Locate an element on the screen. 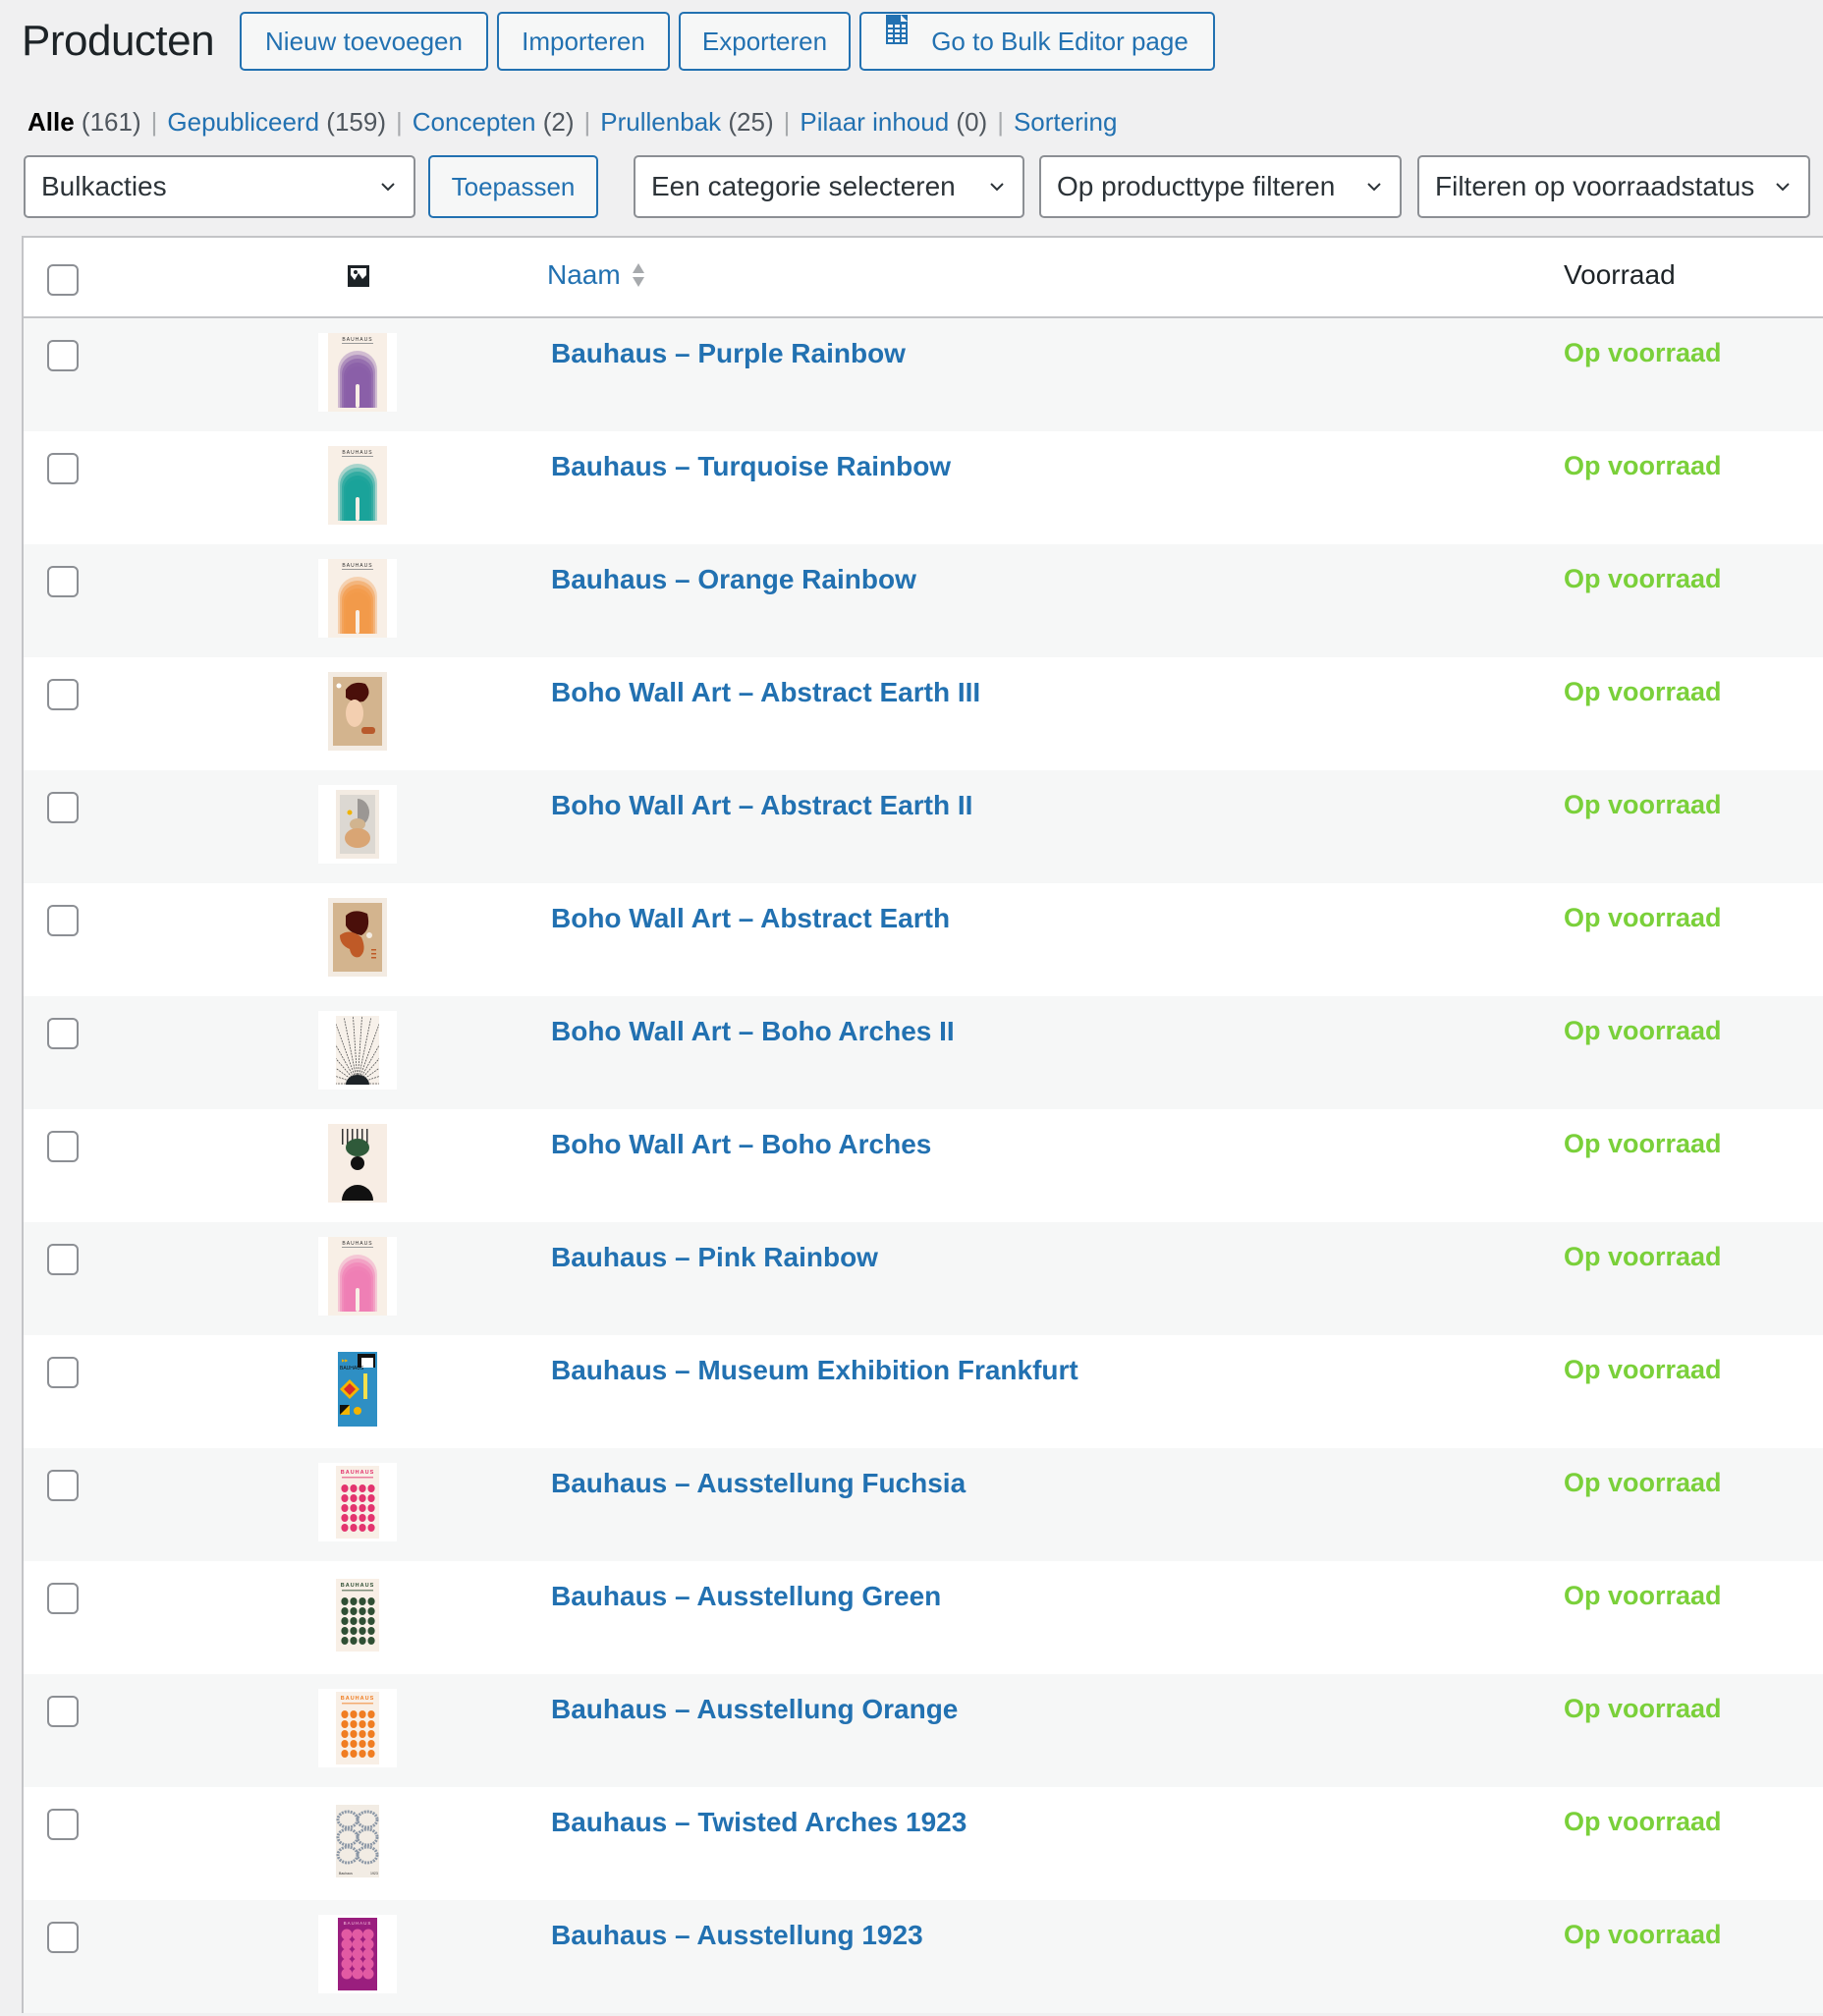  select-all-checkbox is located at coordinates (63, 280).